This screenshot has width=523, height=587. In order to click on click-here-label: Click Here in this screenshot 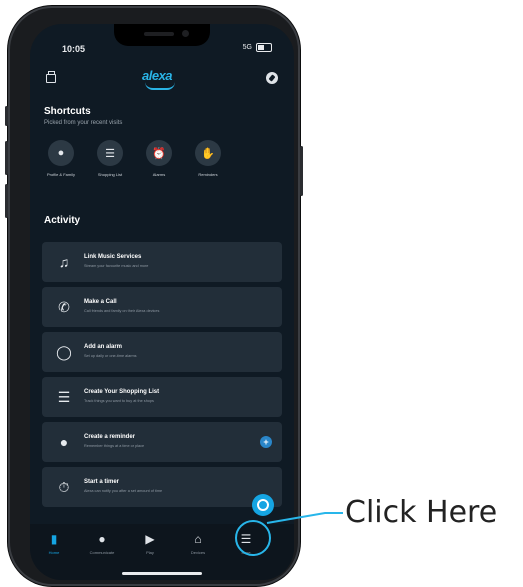, I will do `click(421, 512)`.